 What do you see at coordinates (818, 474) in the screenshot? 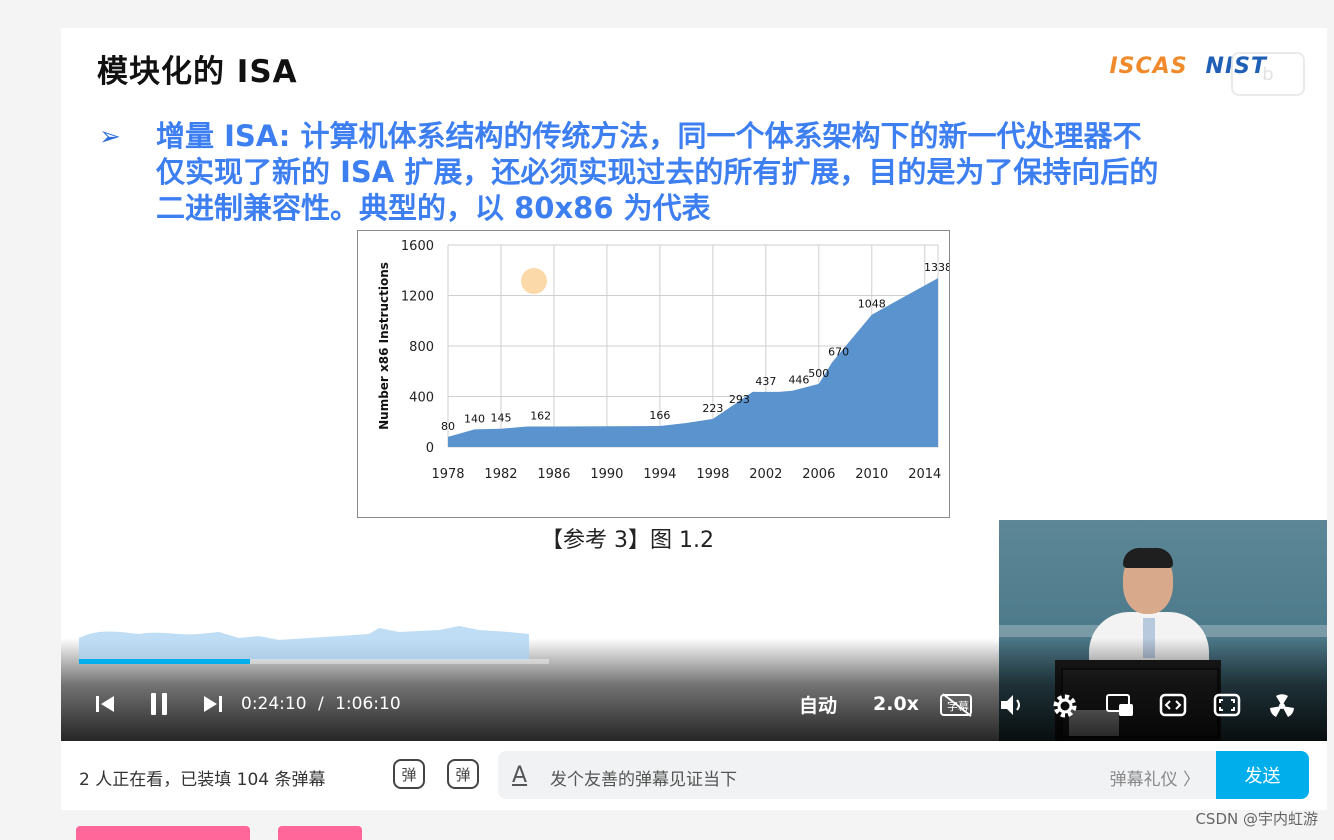
I see `x-tick-label: 2006` at bounding box center [818, 474].